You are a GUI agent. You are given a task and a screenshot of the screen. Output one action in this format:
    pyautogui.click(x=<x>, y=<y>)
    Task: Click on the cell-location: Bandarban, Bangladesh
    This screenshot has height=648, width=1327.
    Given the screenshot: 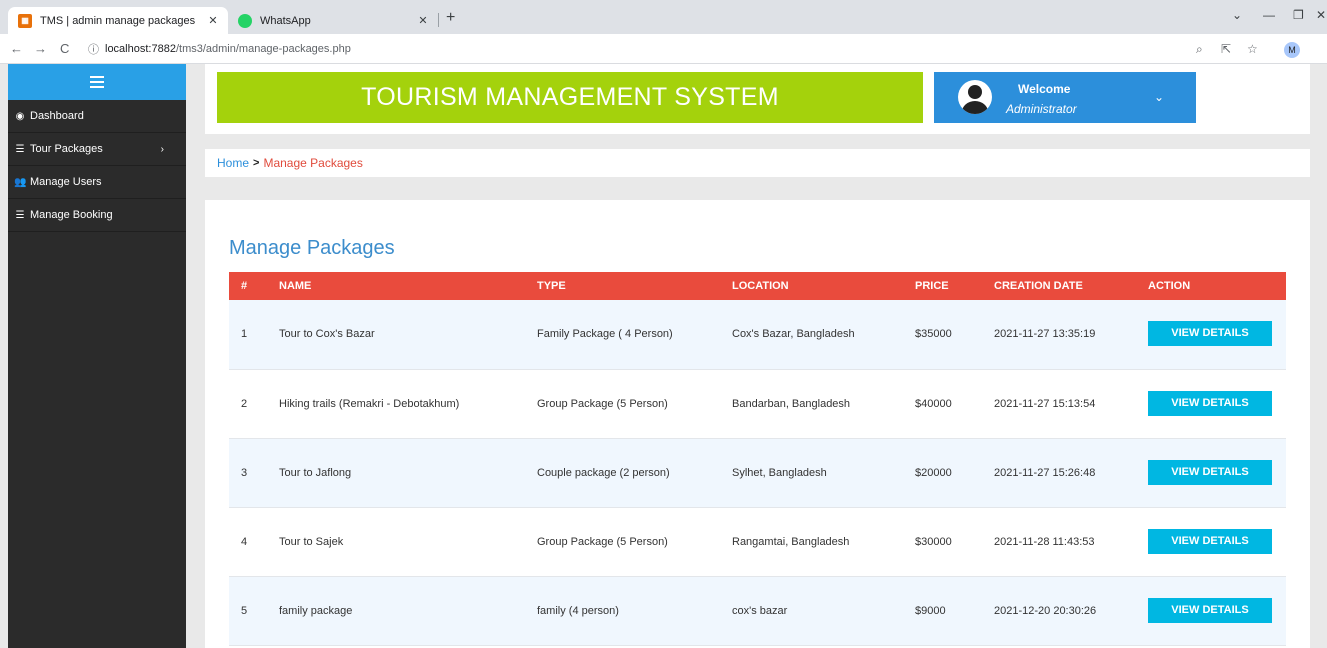 What is the action you would take?
    pyautogui.click(x=791, y=403)
    